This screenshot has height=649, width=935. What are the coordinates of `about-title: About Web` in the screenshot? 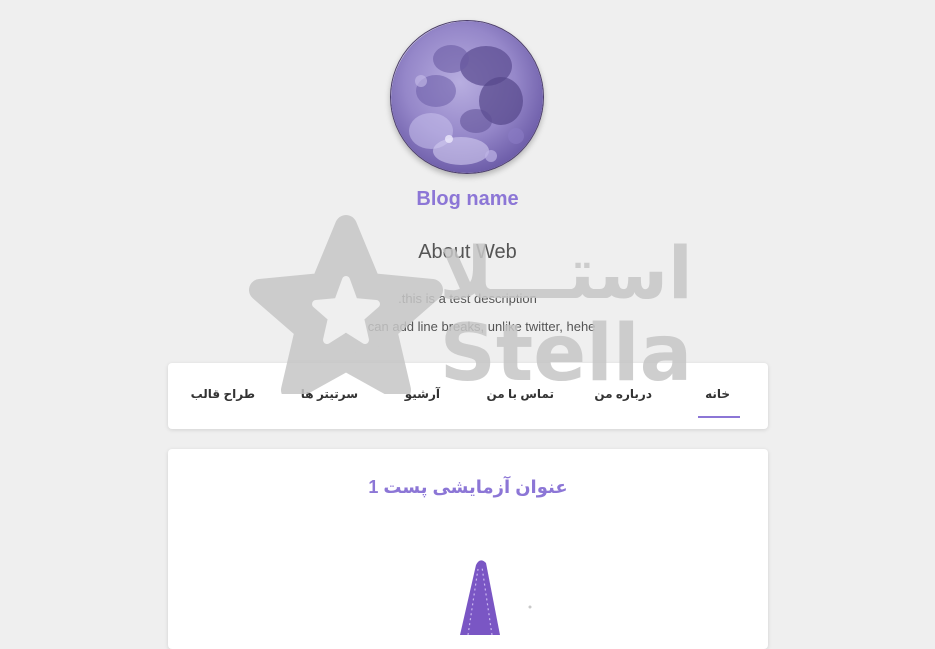 It's located at (467, 252).